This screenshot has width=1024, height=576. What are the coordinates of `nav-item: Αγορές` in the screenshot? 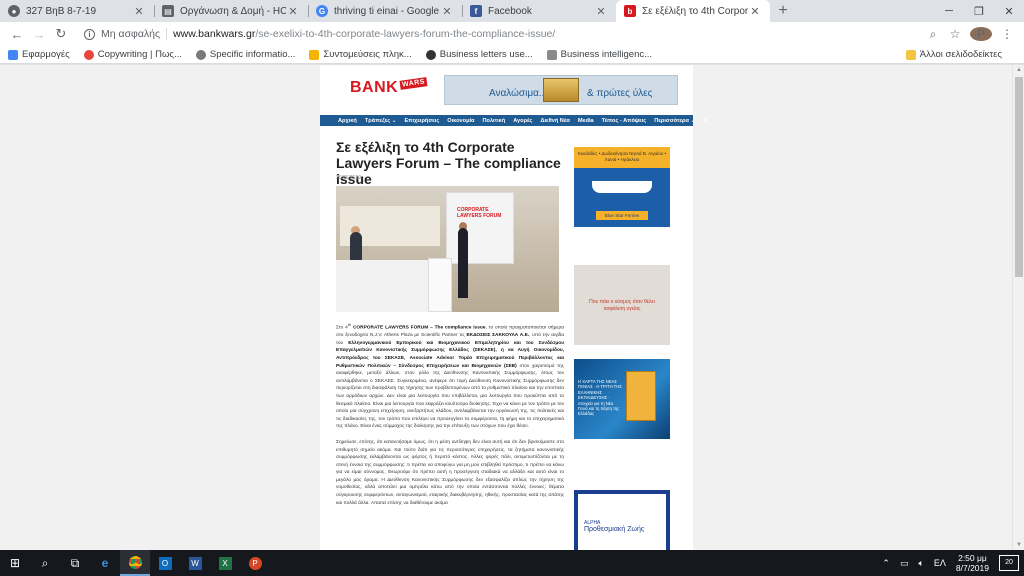 It's located at (522, 121).